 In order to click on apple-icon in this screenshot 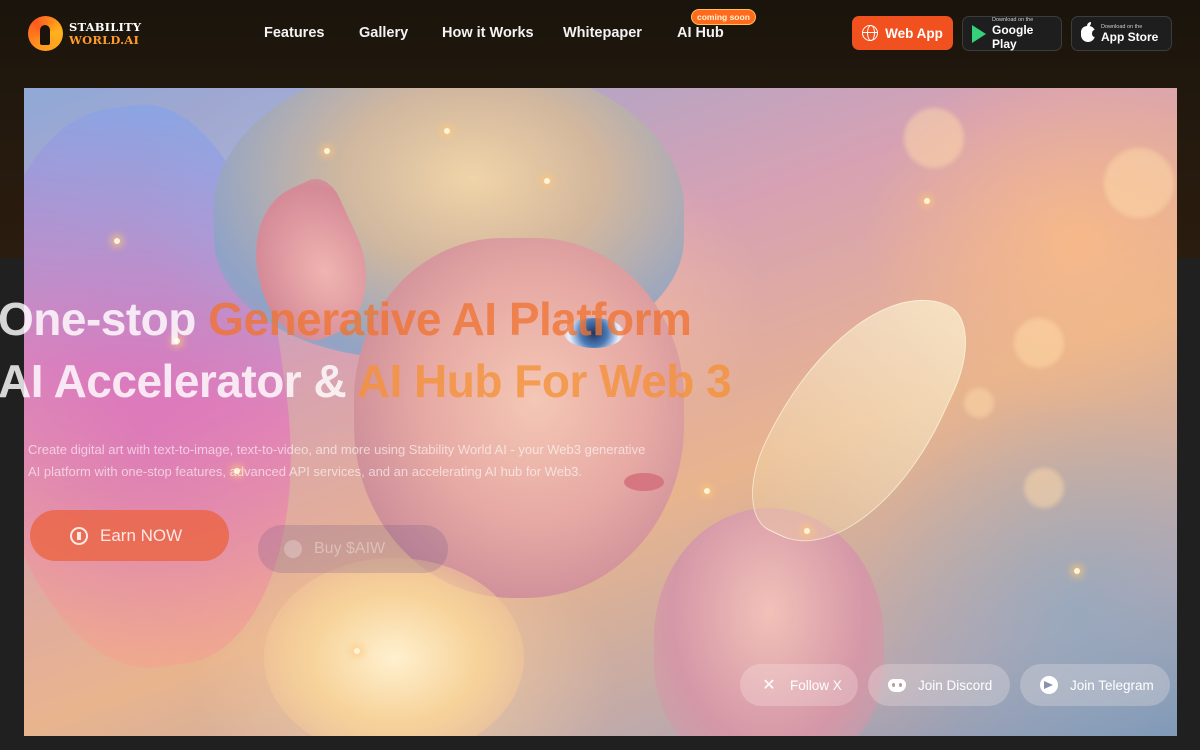, I will do `click(1089, 31)`.